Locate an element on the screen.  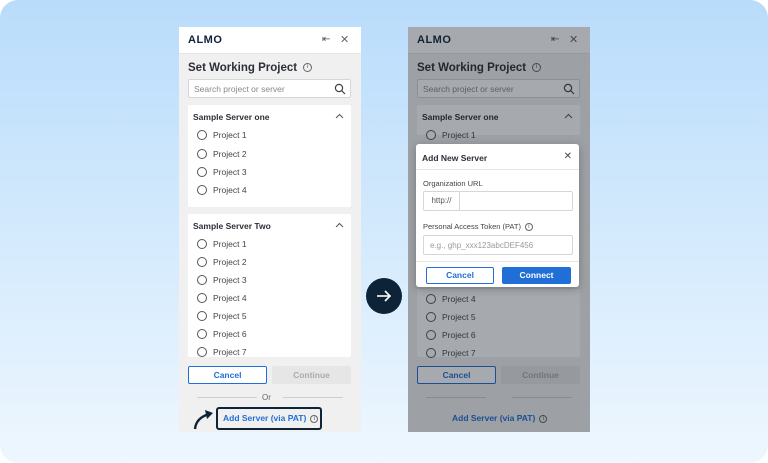
search-icon is located at coordinates (340, 89).